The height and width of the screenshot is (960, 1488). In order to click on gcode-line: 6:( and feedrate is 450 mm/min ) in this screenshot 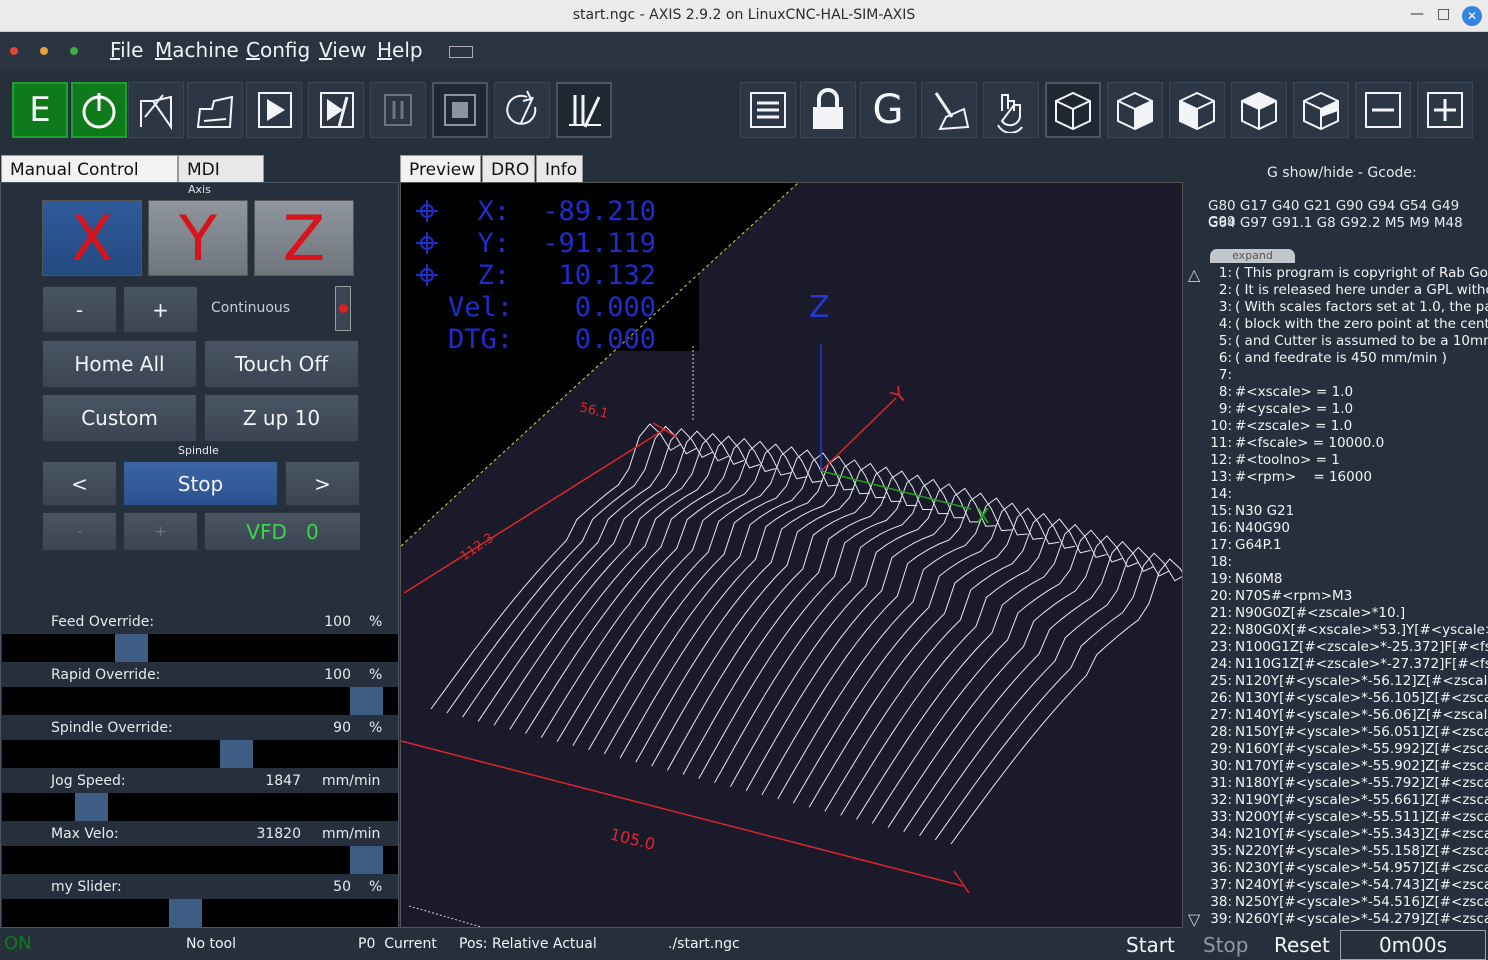, I will do `click(1327, 358)`.